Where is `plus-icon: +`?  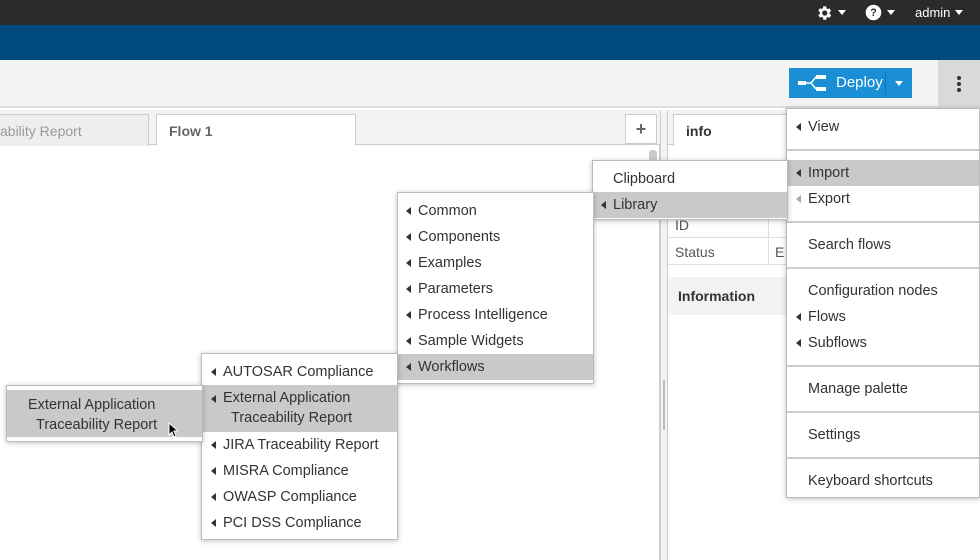 plus-icon: + is located at coordinates (641, 128).